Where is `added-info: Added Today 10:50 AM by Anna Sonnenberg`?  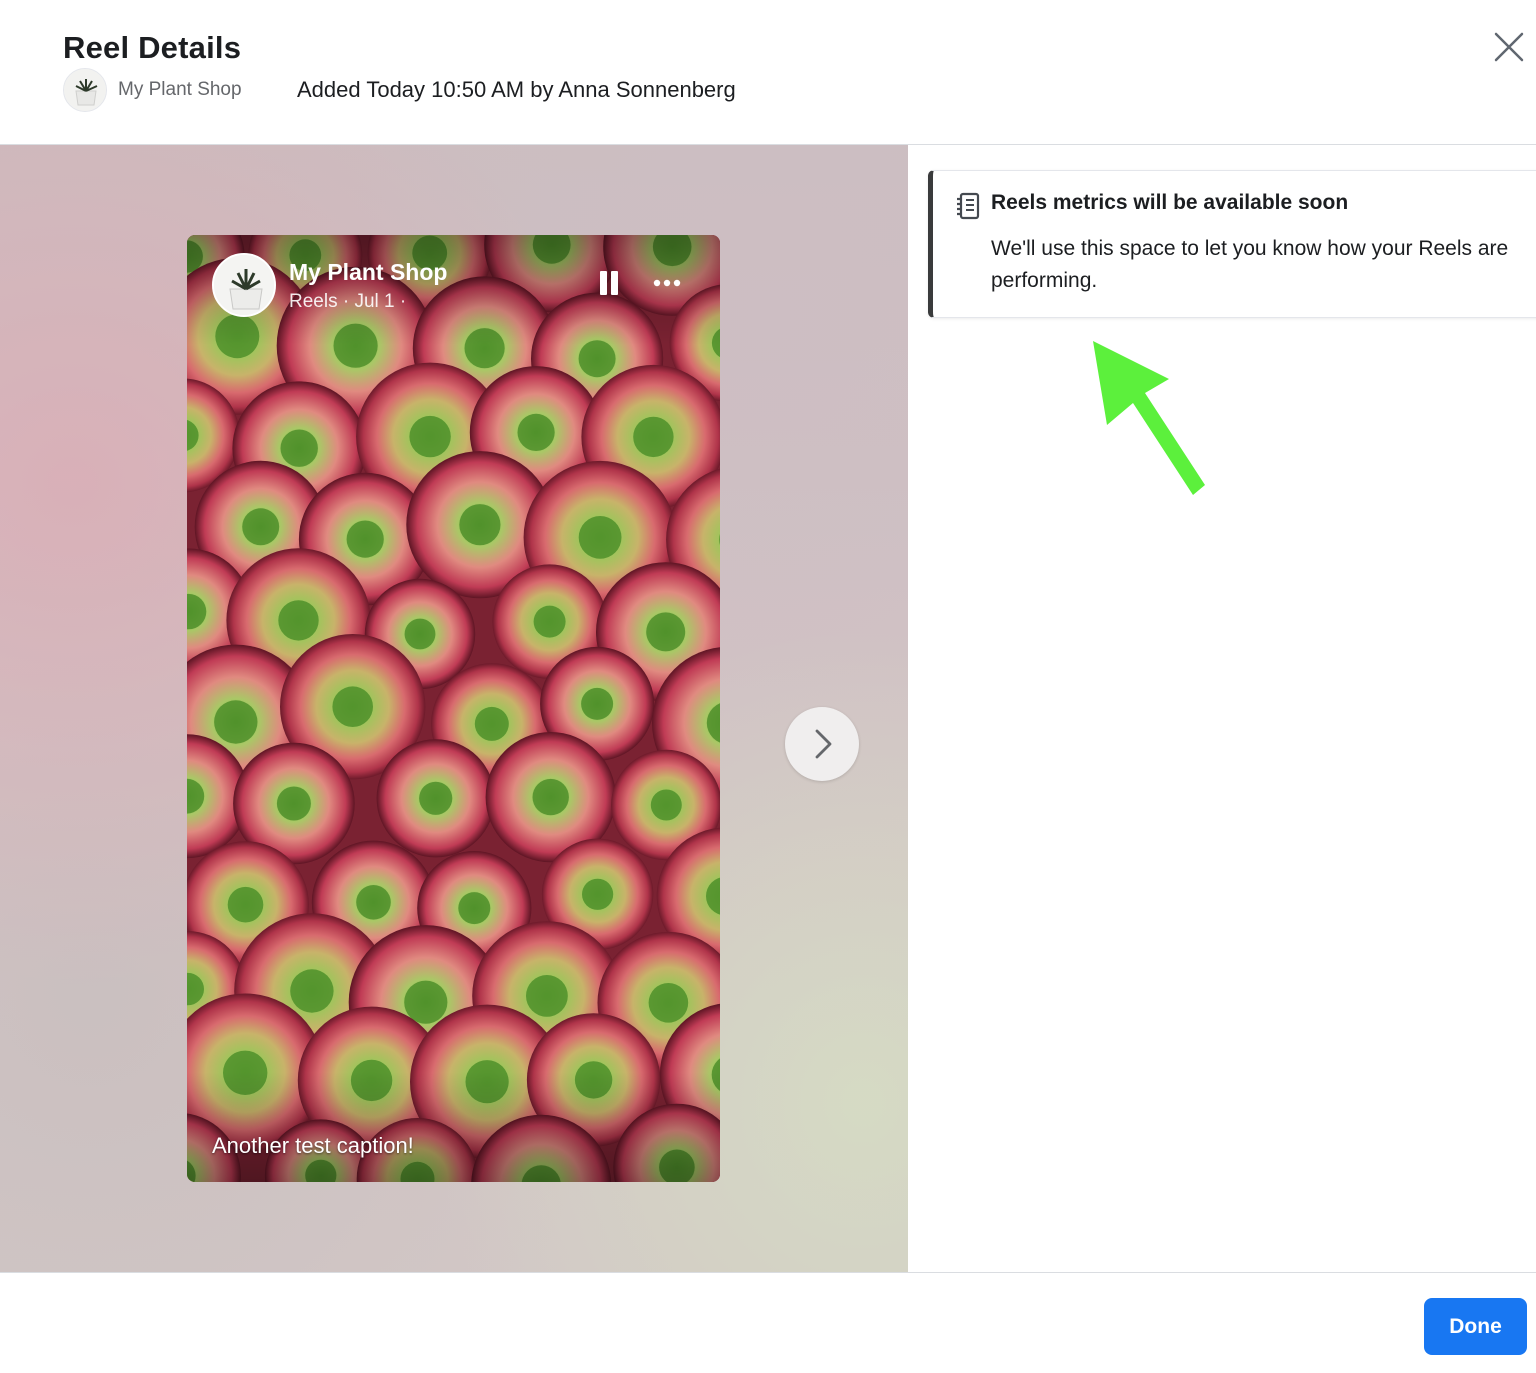 added-info: Added Today 10:50 AM by Anna Sonnenberg is located at coordinates (516, 89).